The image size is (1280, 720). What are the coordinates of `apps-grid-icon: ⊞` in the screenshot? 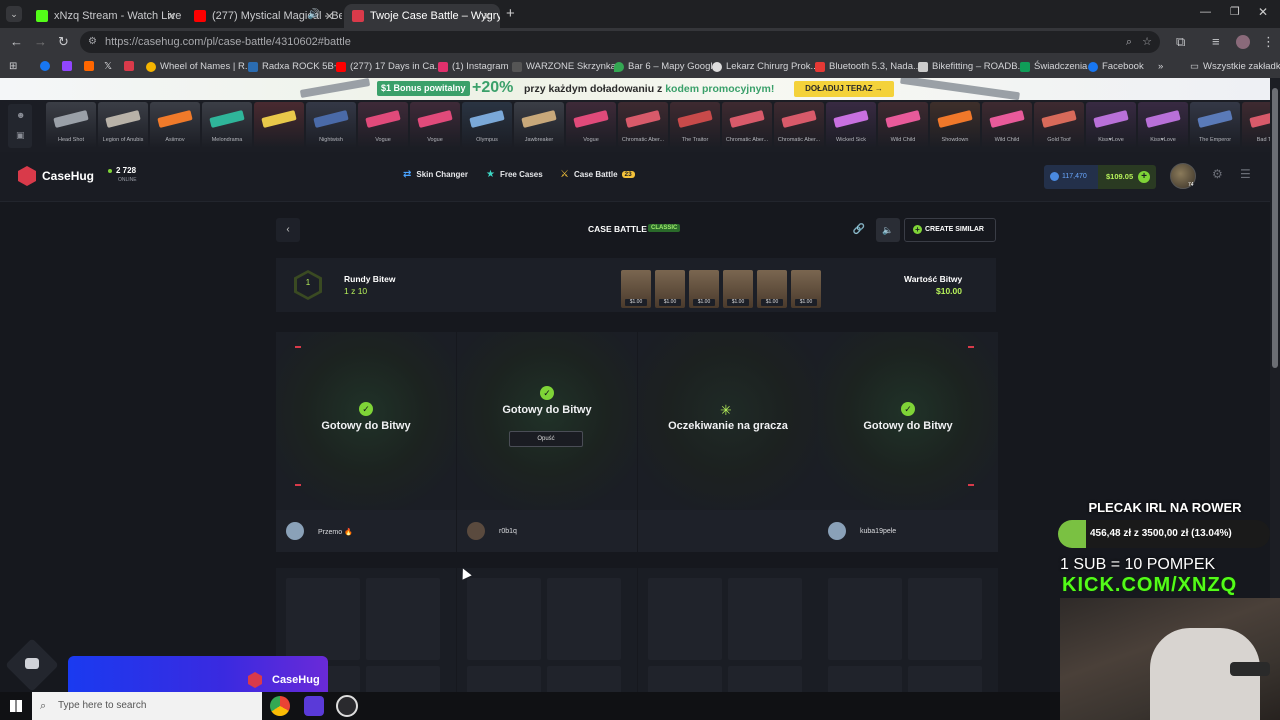 It's located at (13, 66).